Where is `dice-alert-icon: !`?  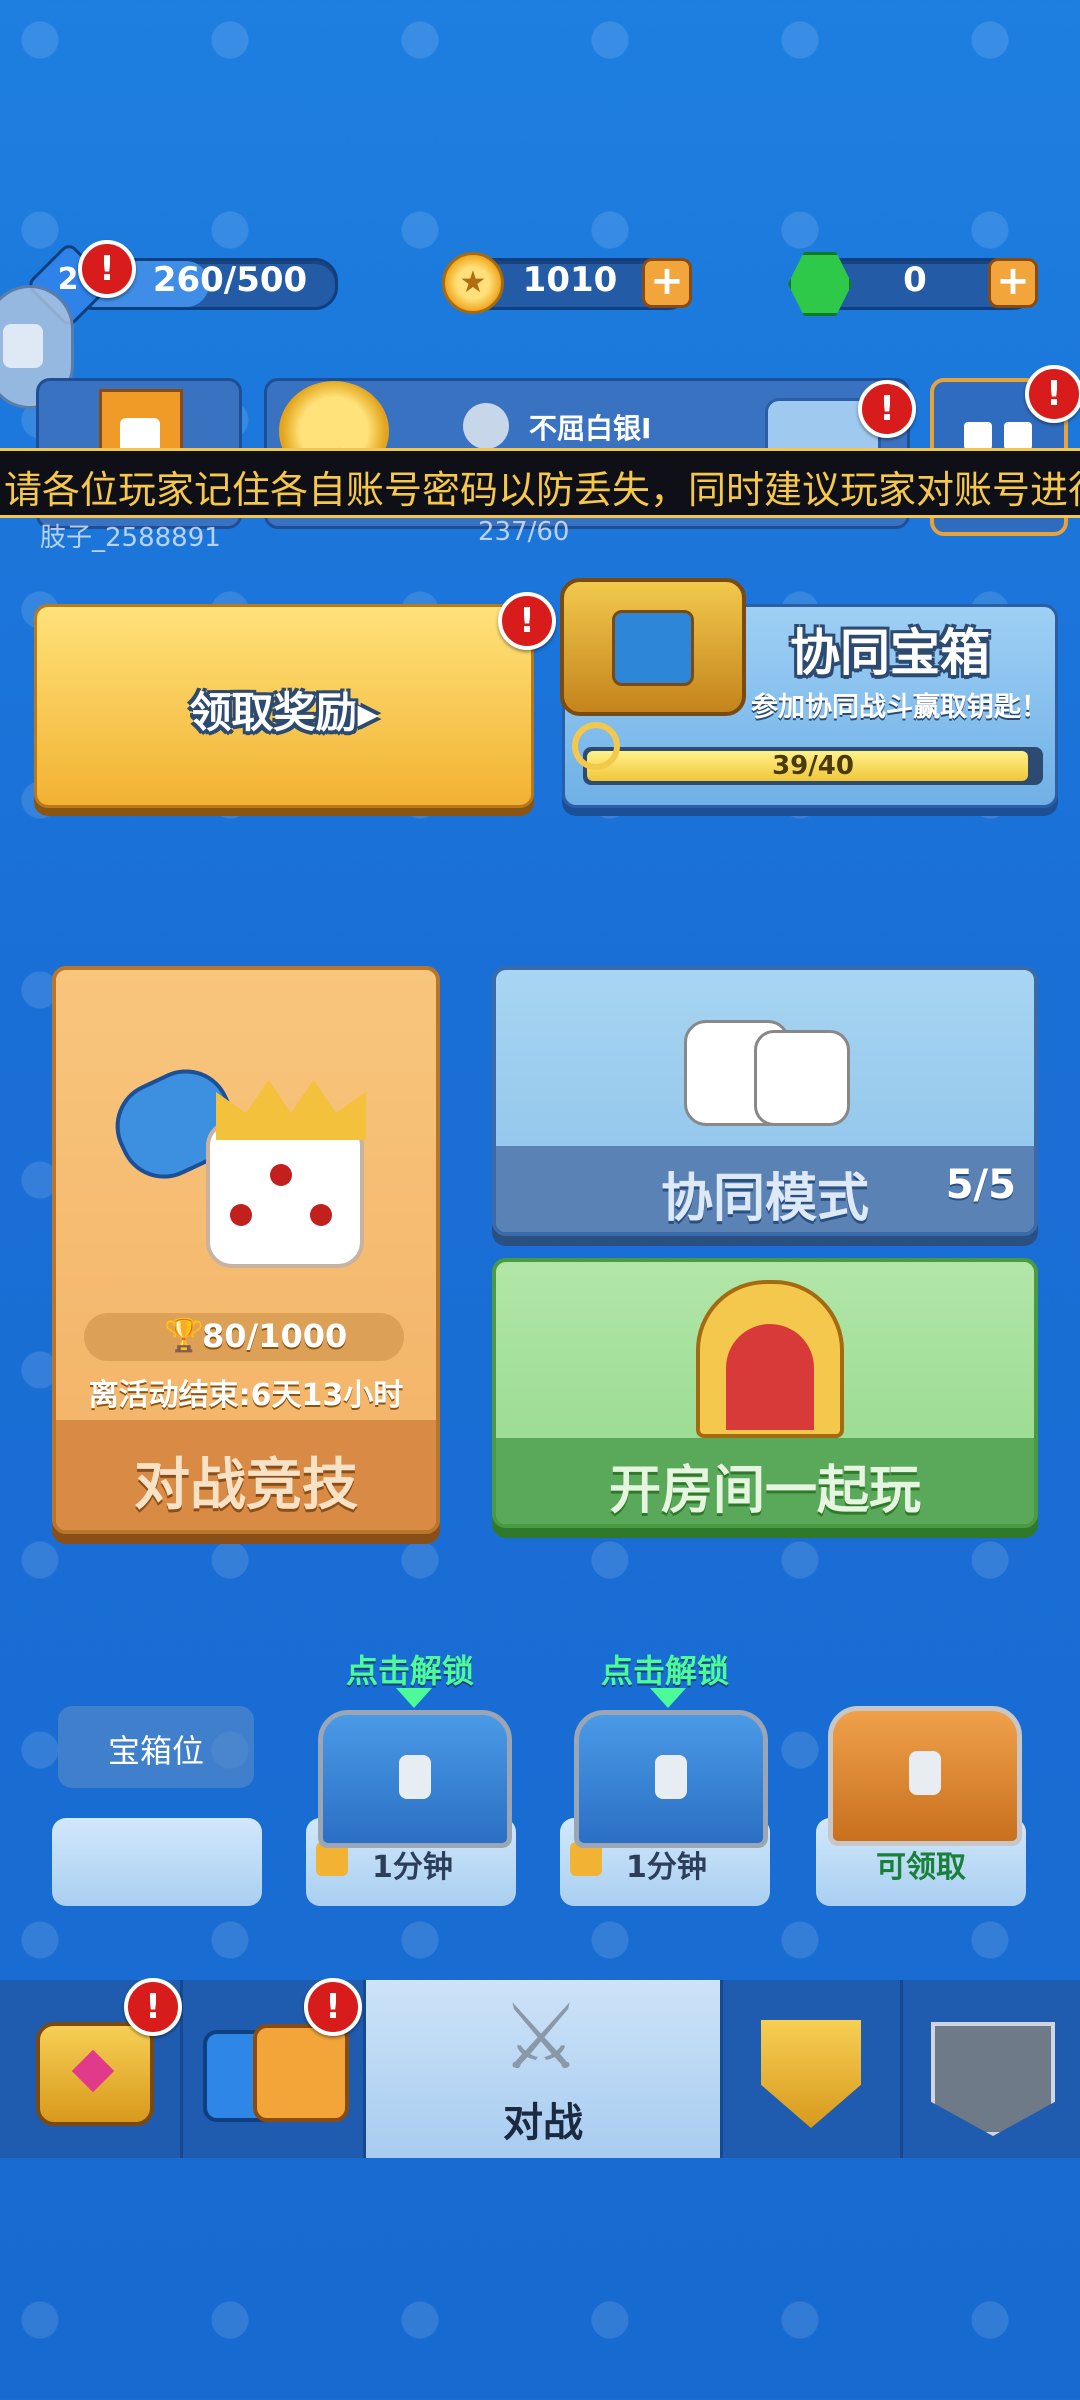
dice-alert-icon: ! is located at coordinates (333, 2007).